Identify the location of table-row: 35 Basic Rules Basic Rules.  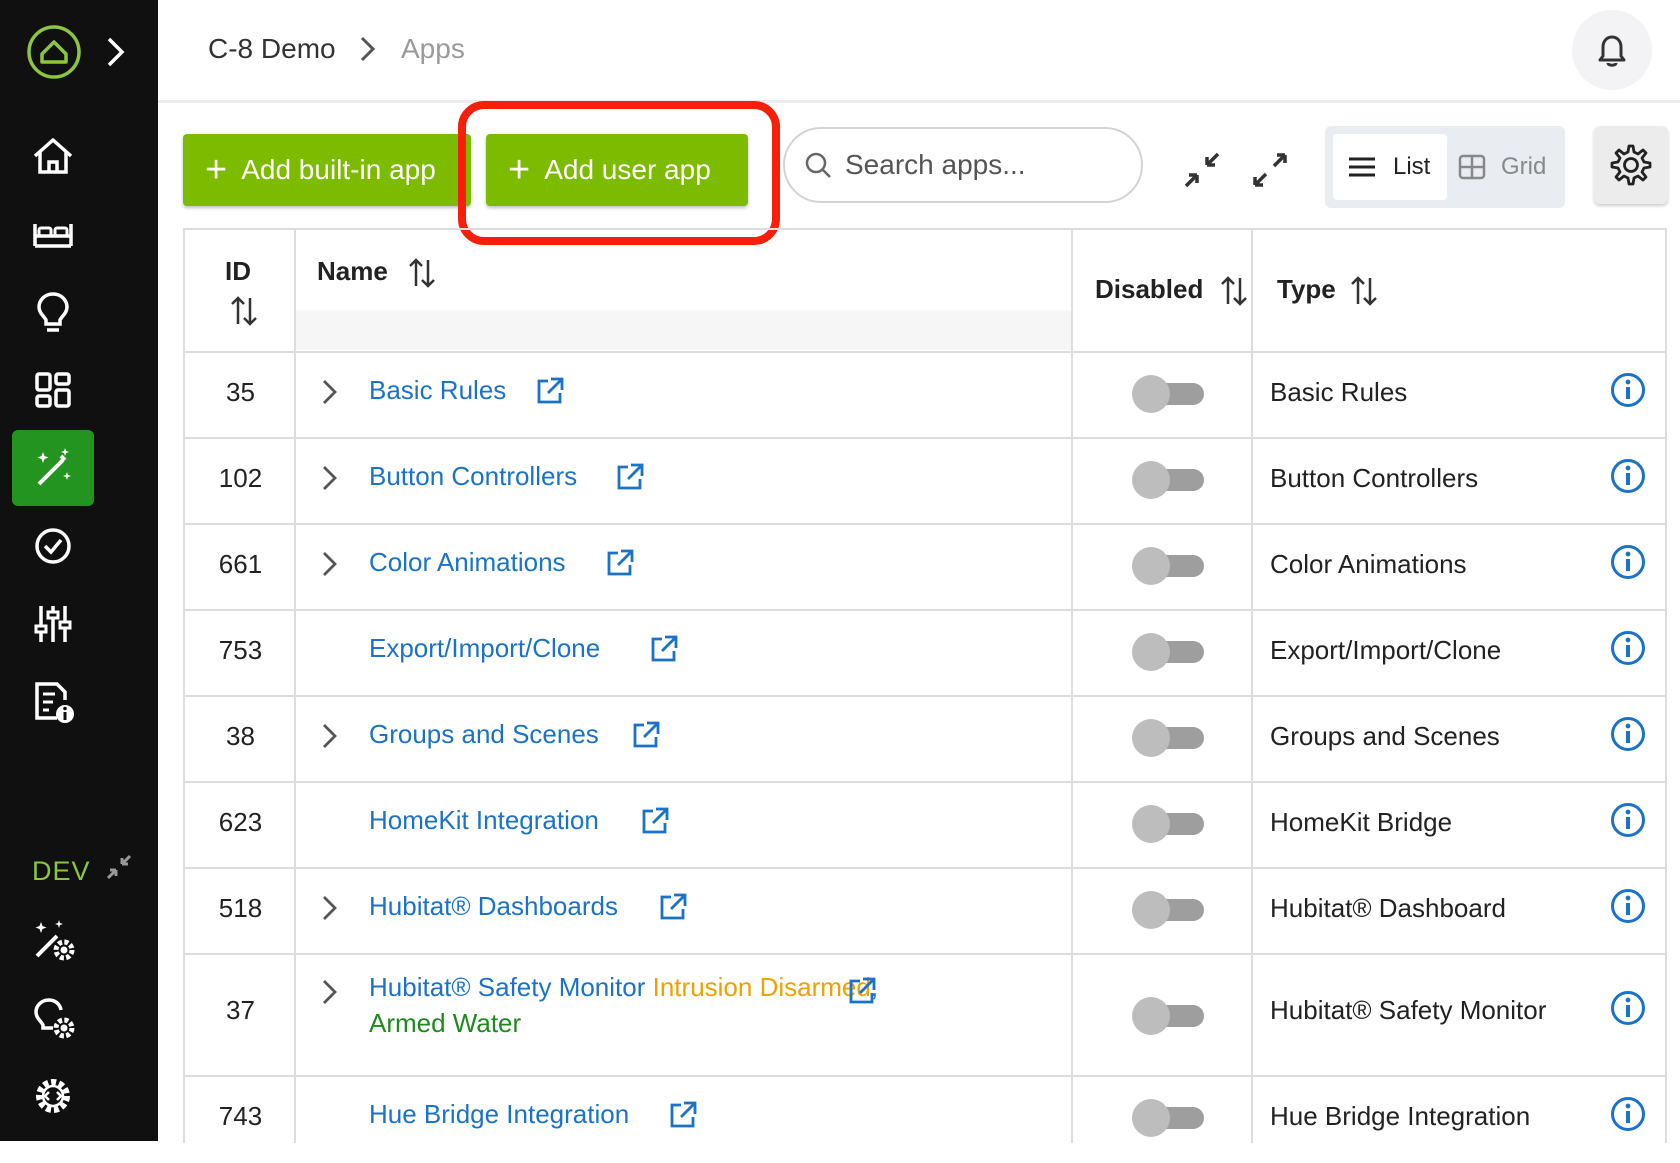
(926, 395).